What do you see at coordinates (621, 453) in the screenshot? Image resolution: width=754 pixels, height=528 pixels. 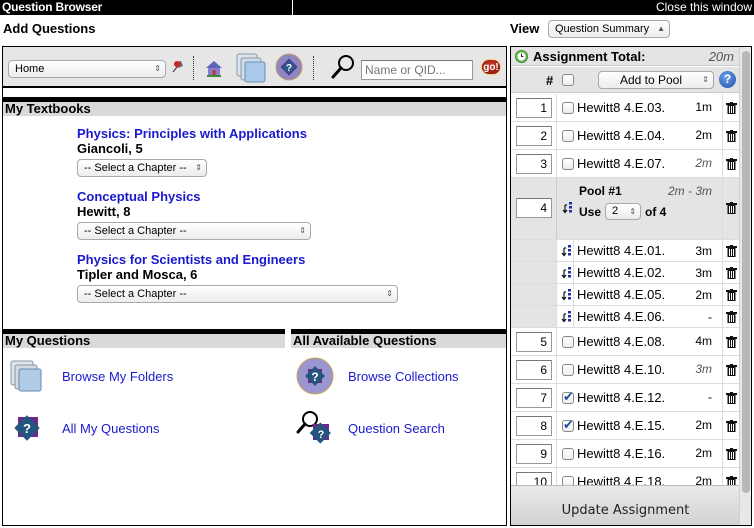 I see `question-name: Hewitt8 4.E.16.` at bounding box center [621, 453].